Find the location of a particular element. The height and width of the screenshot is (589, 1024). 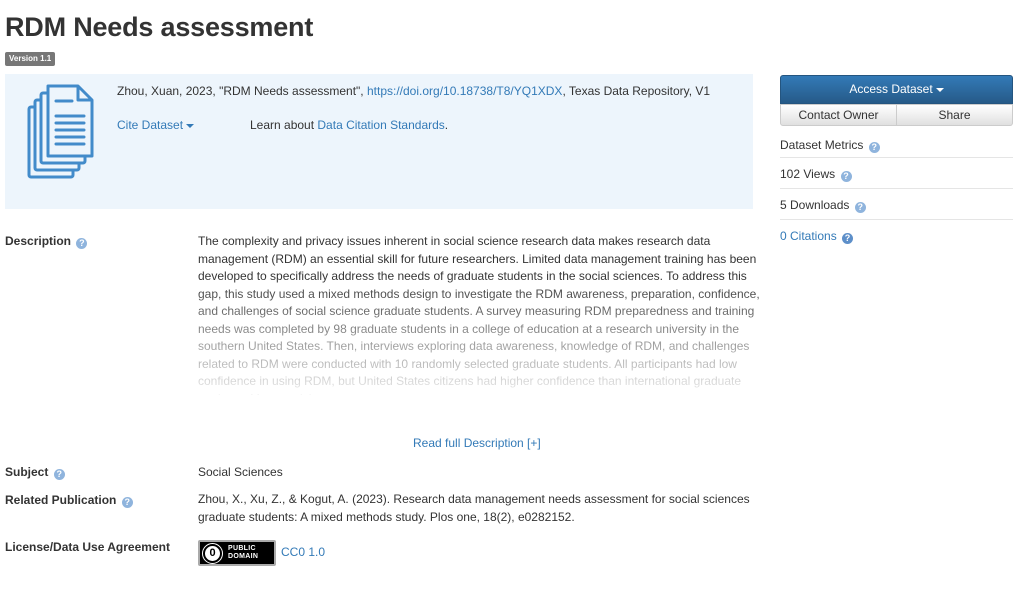

cc0-license-link: CC0 1.0 is located at coordinates (303, 552).